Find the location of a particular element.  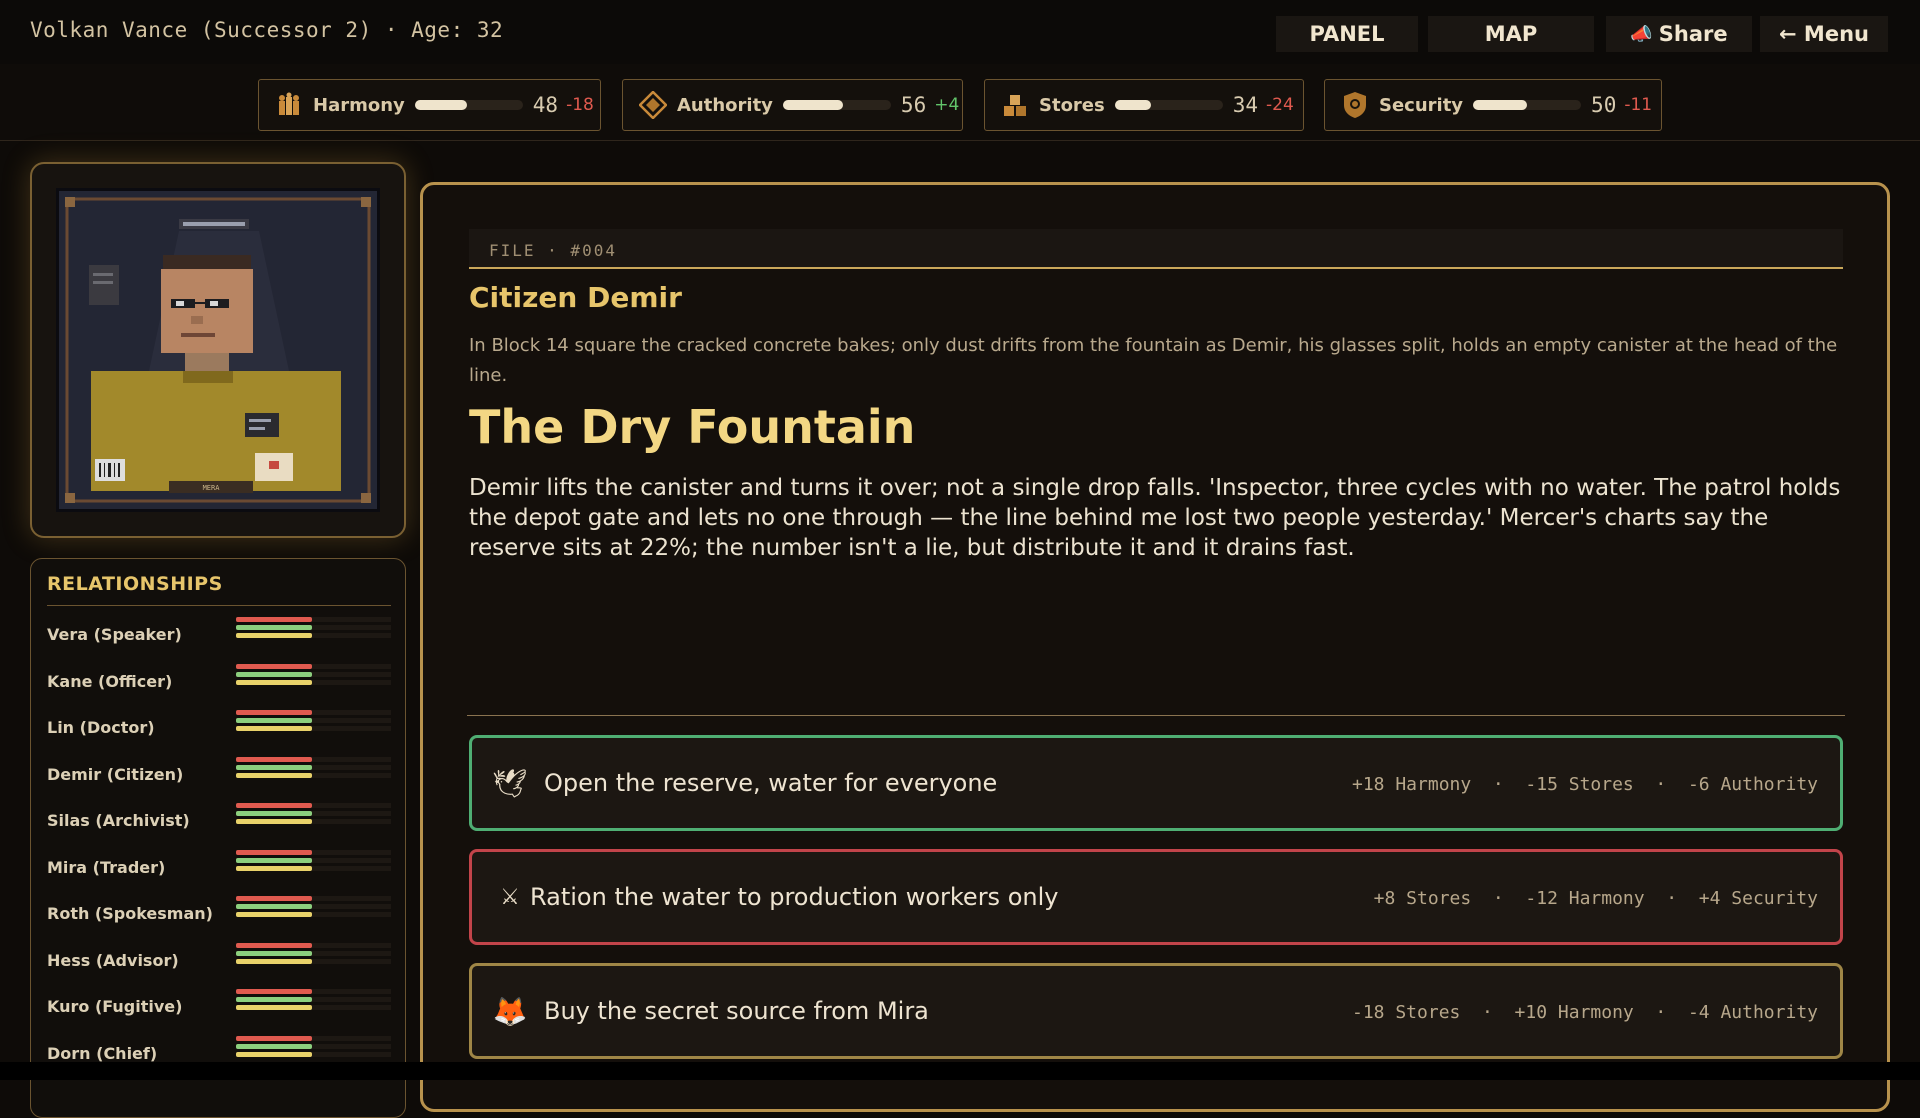

relationship-name: Hess (Advisor) is located at coordinates (113, 960).